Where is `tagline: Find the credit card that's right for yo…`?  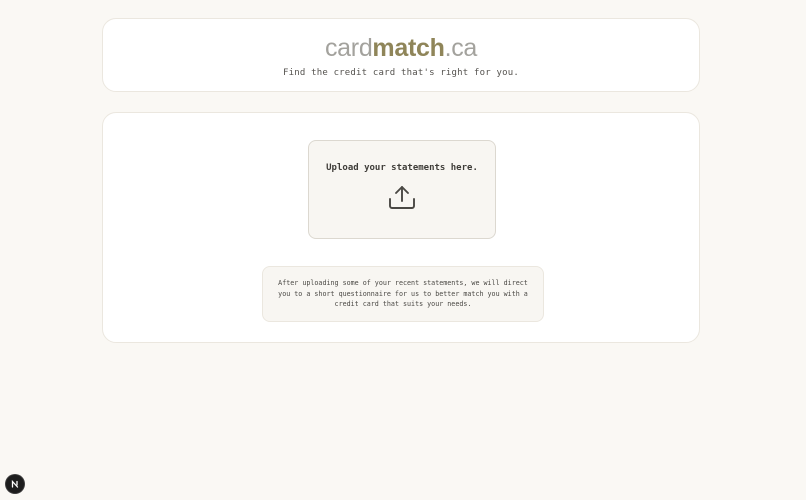 tagline: Find the credit card that's right for yo… is located at coordinates (401, 73).